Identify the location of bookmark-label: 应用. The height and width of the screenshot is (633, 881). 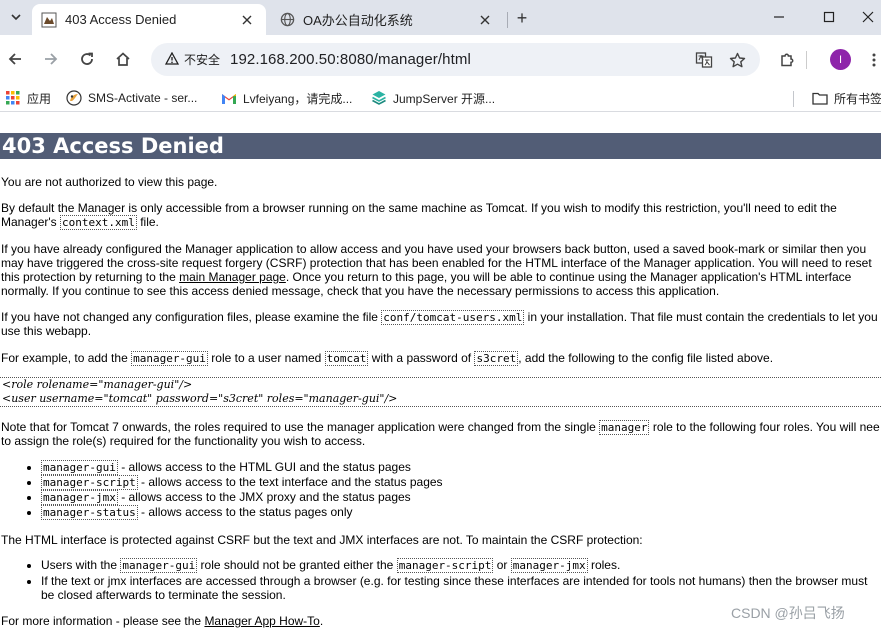
(39, 98).